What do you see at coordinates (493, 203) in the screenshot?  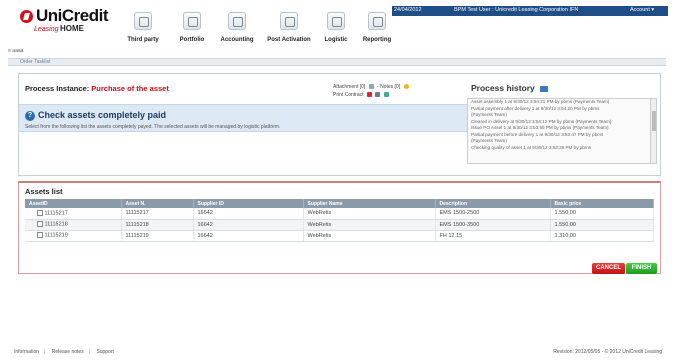 I see `col-header-description: Description` at bounding box center [493, 203].